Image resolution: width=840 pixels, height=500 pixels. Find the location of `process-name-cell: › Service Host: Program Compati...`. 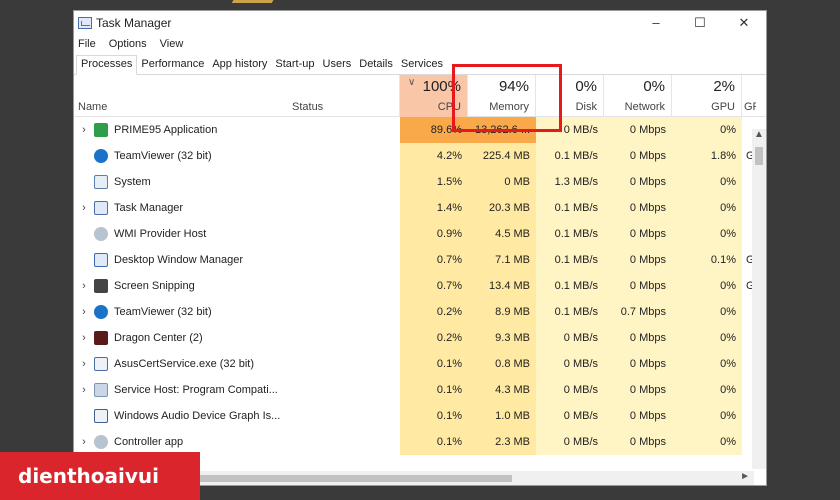

process-name-cell: › Service Host: Program Compati... is located at coordinates (181, 390).